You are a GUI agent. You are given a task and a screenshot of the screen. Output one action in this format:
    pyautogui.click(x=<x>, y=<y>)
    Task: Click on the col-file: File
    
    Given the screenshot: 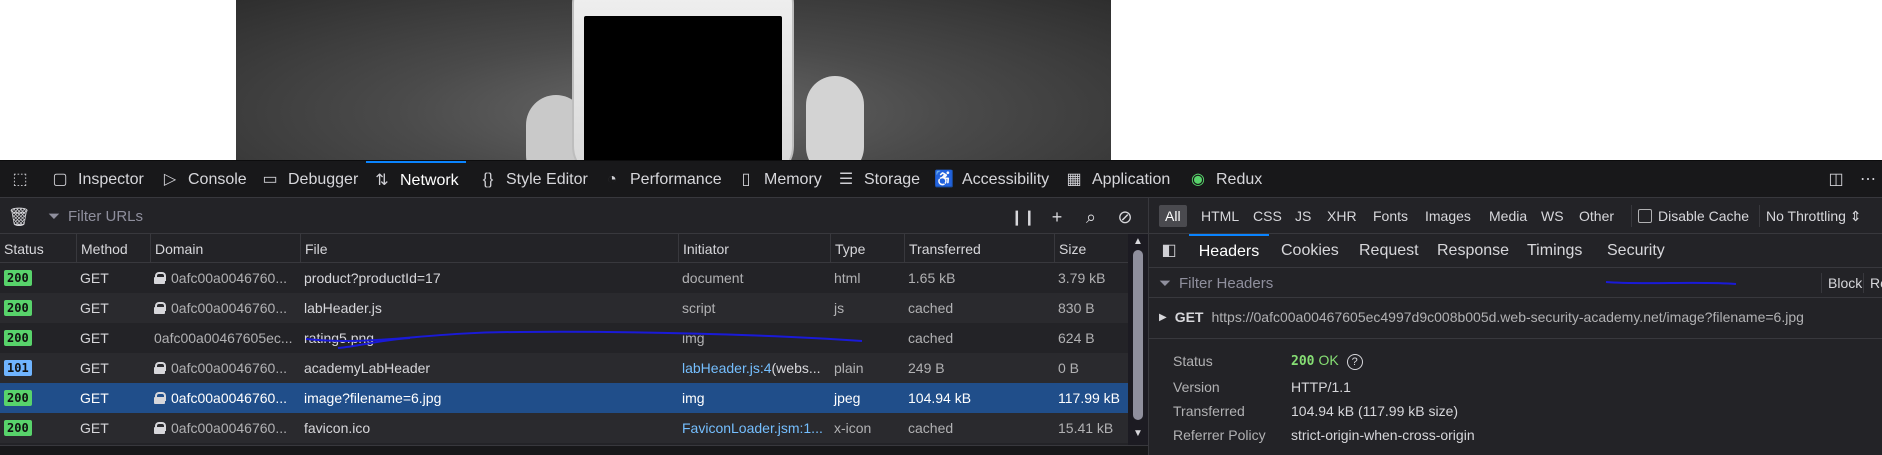 What is the action you would take?
    pyautogui.click(x=489, y=248)
    